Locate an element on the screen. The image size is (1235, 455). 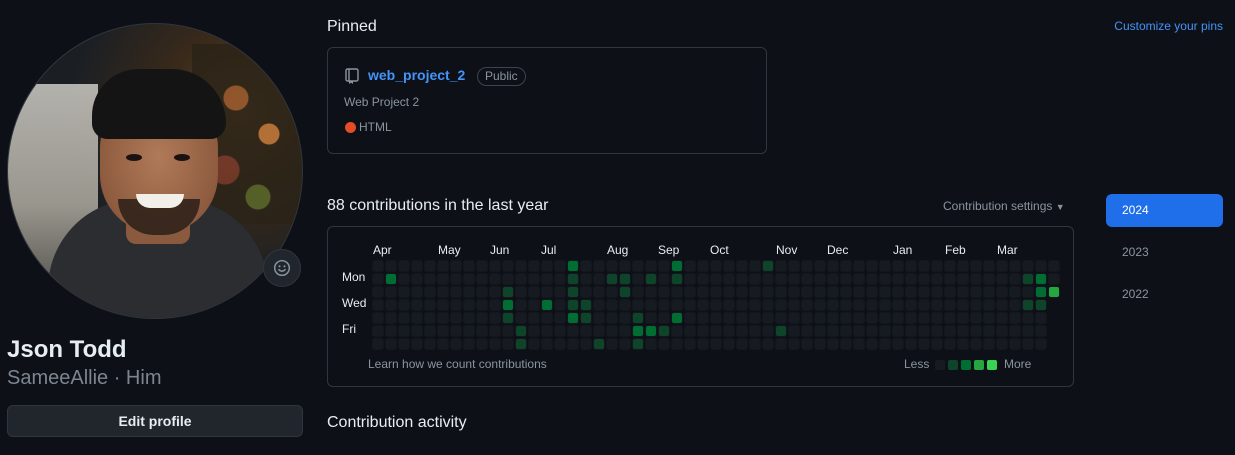
year-2024: 2024 is located at coordinates (1164, 210).